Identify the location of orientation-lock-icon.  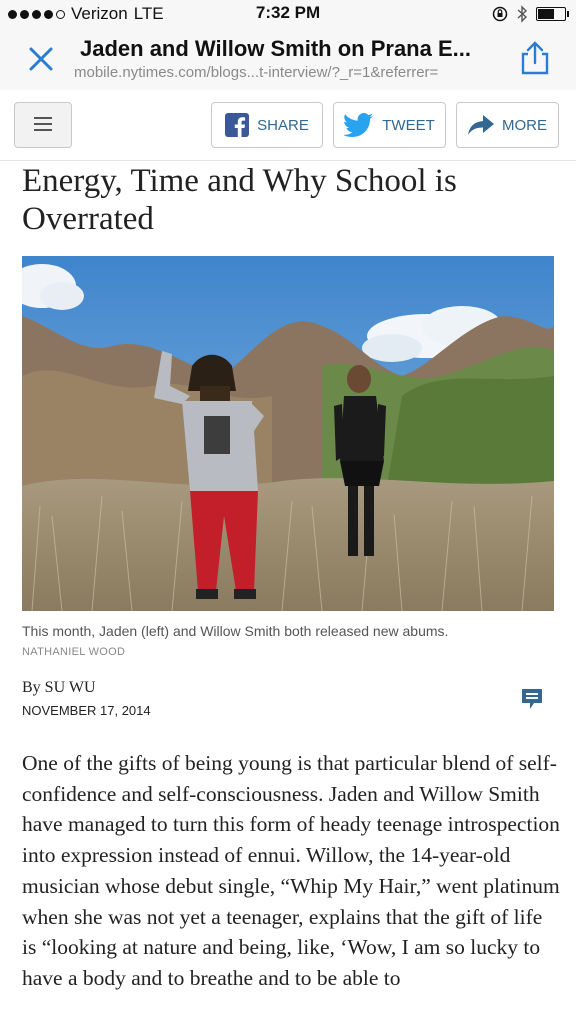
(500, 14).